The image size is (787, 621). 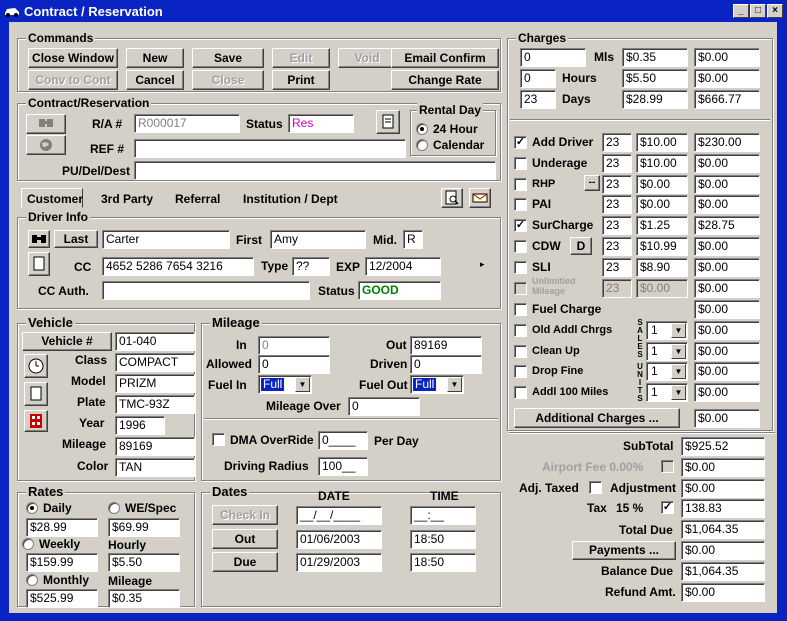 I want to click on sli-qty-field: 23, so click(x=617, y=267).